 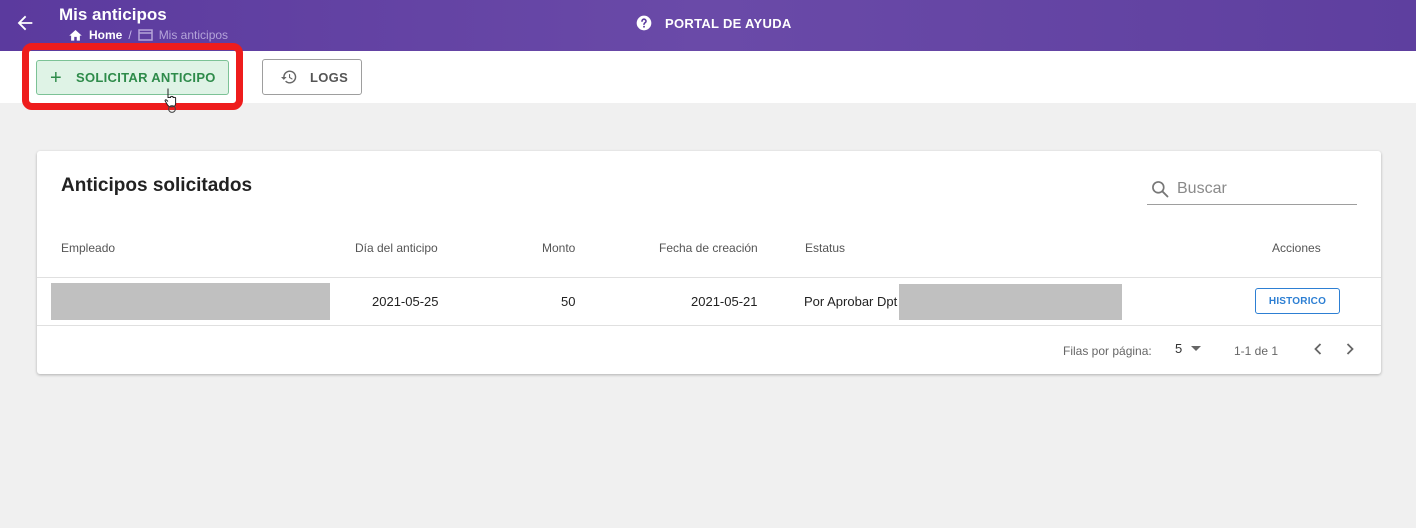 What do you see at coordinates (851, 301) in the screenshot?
I see `cell-estatus: Por Aprobar Dpt` at bounding box center [851, 301].